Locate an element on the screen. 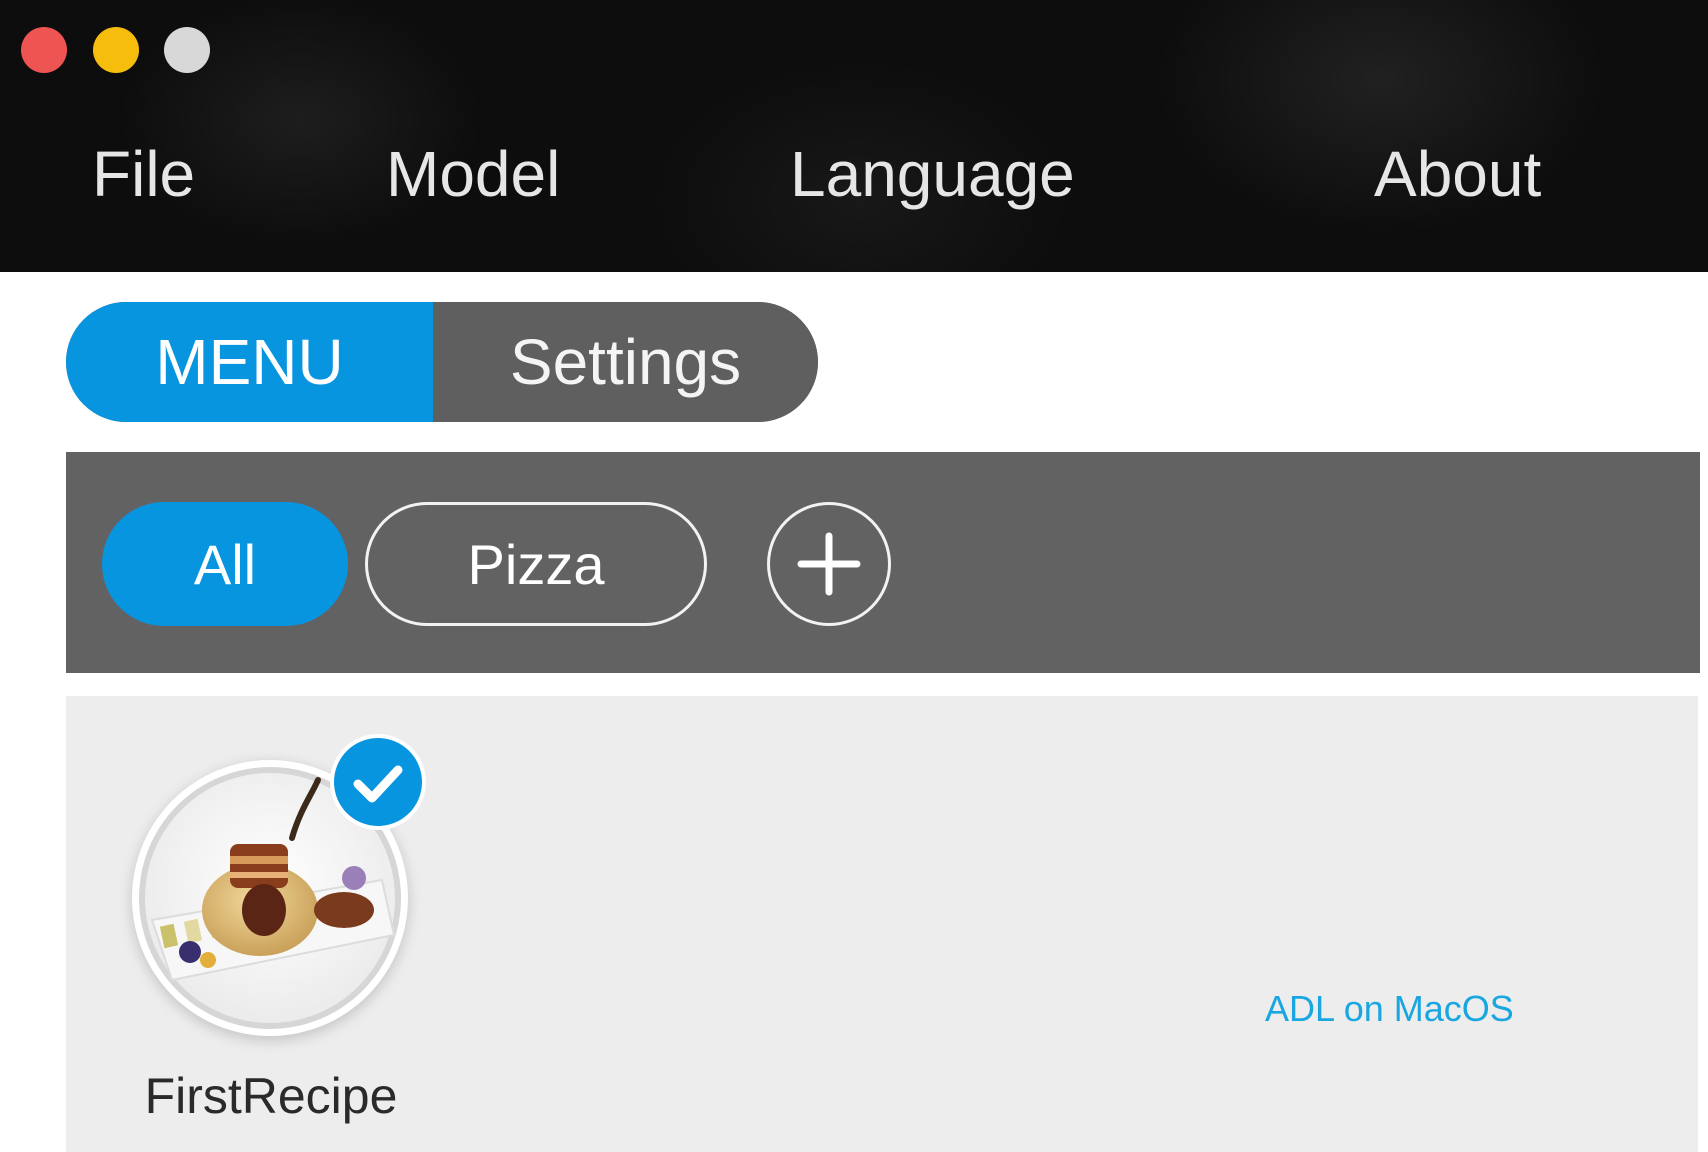  menu-language: Language is located at coordinates (932, 174).